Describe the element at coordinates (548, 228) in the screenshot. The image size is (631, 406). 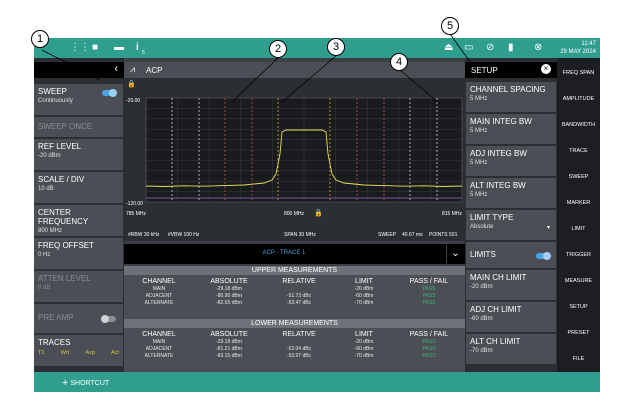
I see `dropdown-caret-icon: ▾` at that location.